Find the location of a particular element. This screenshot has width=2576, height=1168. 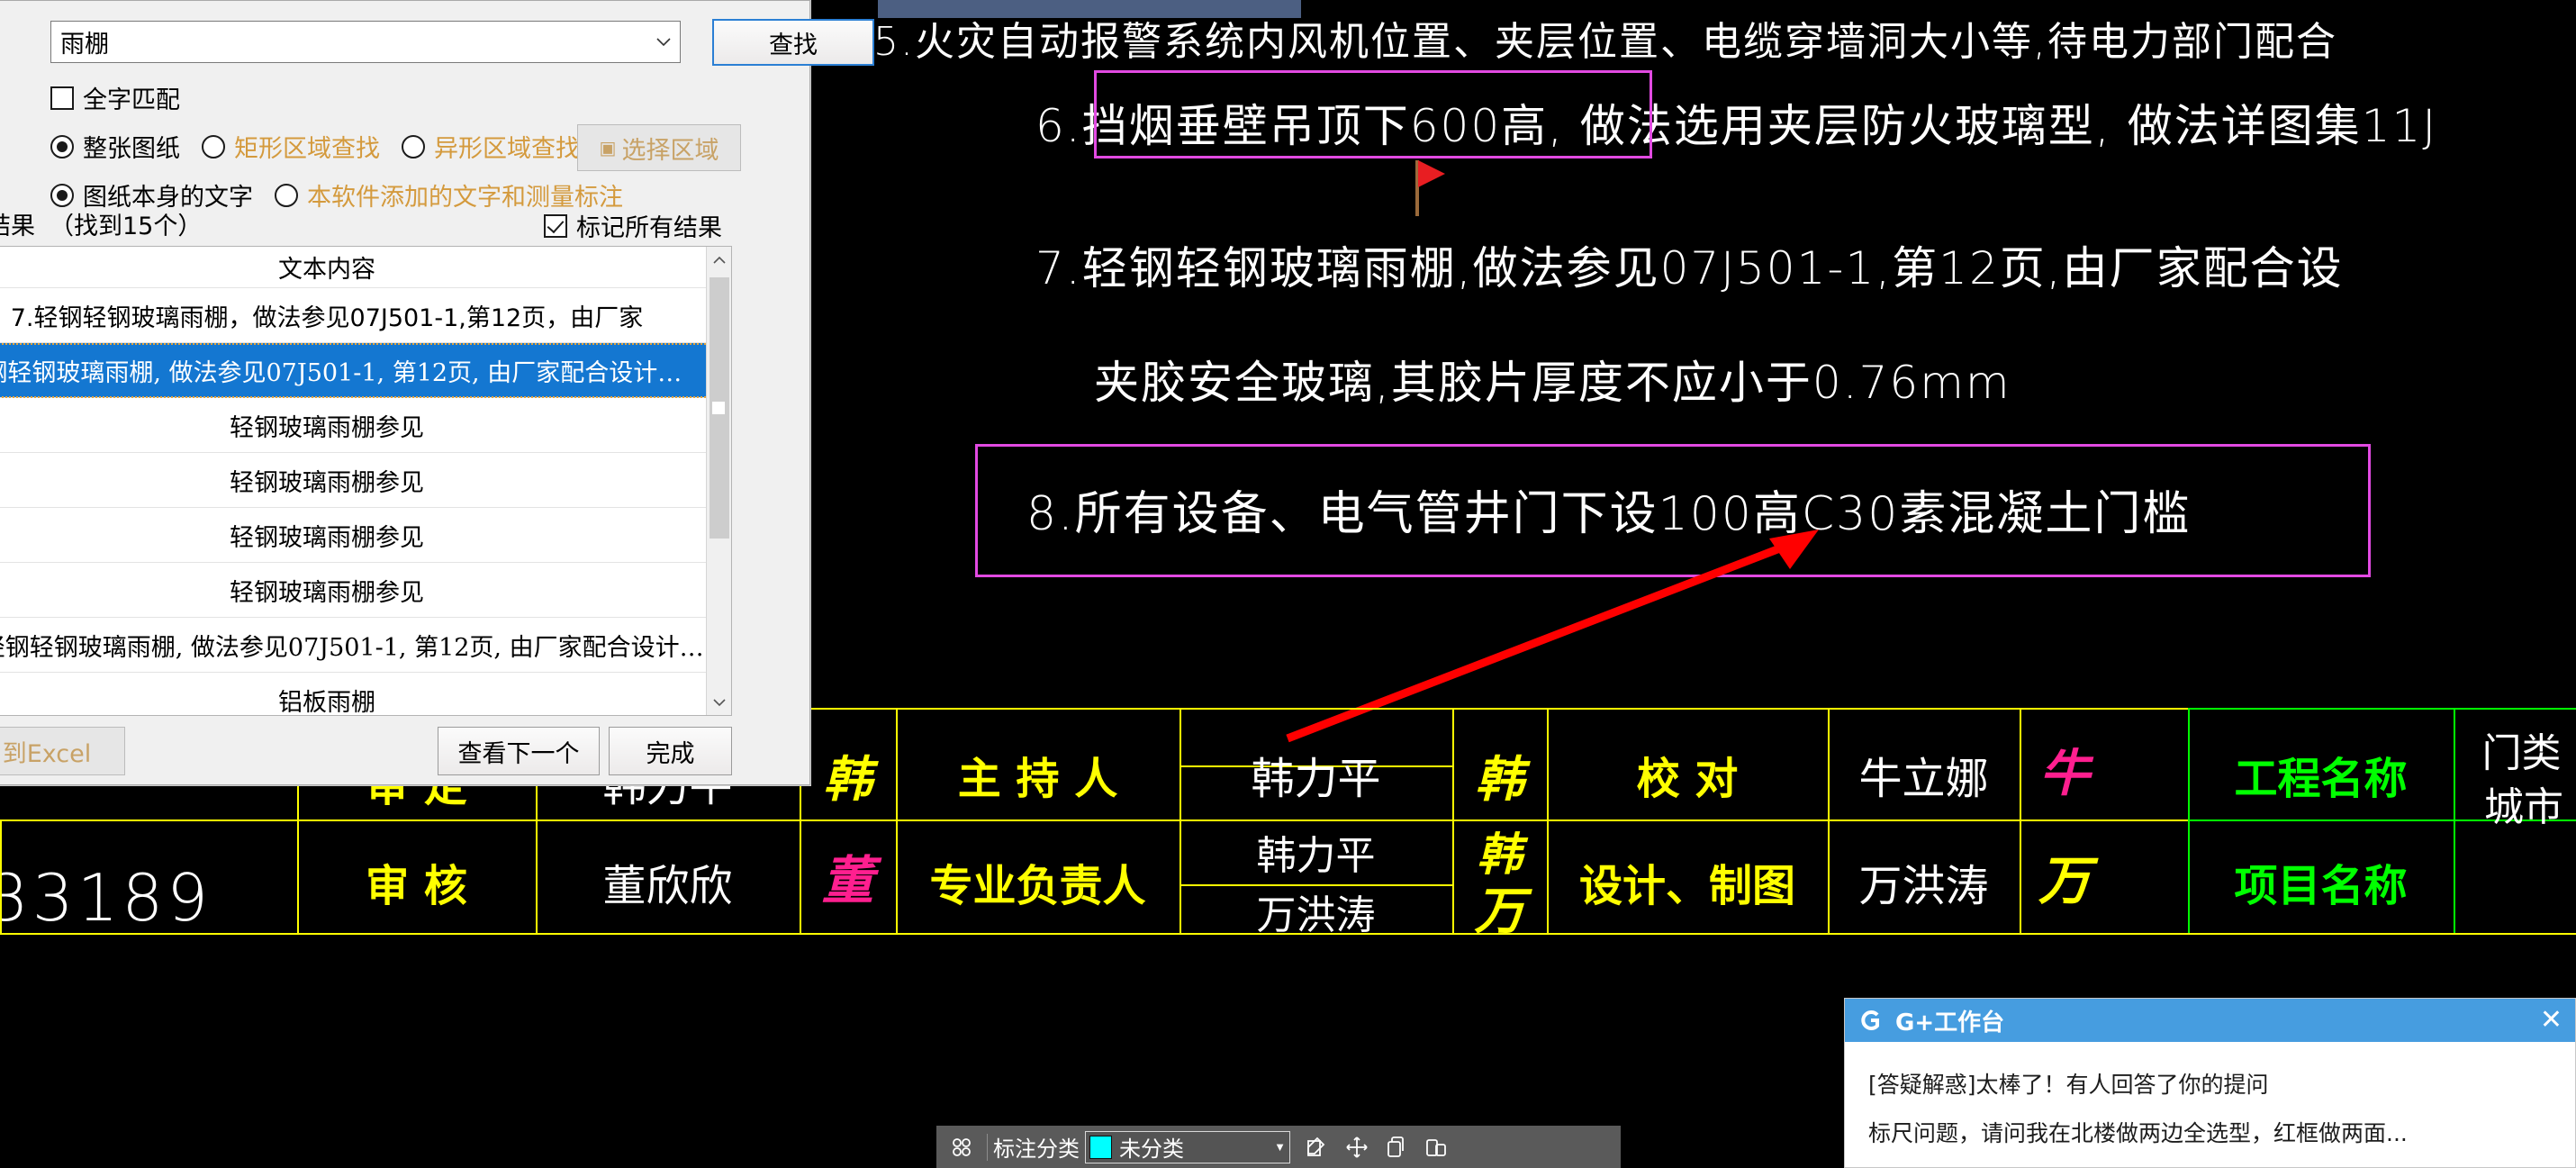

cad-note-6: 6.挡烟垂壁吊顶下600高, 做法选用夹层防火玻璃型, 做法详图集11J is located at coordinates (1736, 126).